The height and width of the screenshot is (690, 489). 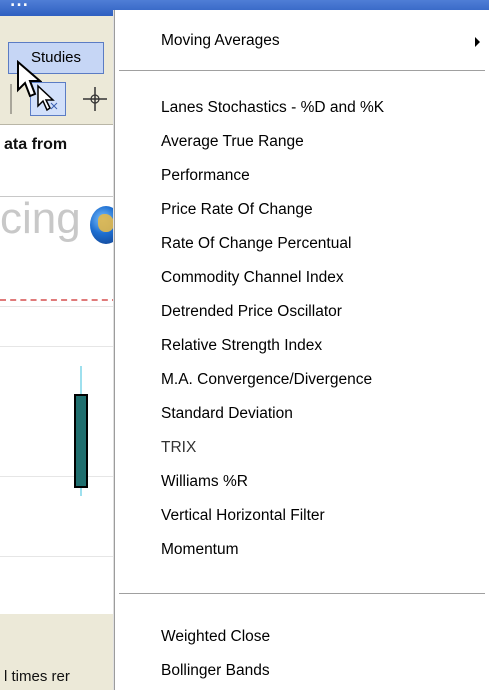 What do you see at coordinates (204, 481) in the screenshot?
I see `menu-item-label: Williams %R` at bounding box center [204, 481].